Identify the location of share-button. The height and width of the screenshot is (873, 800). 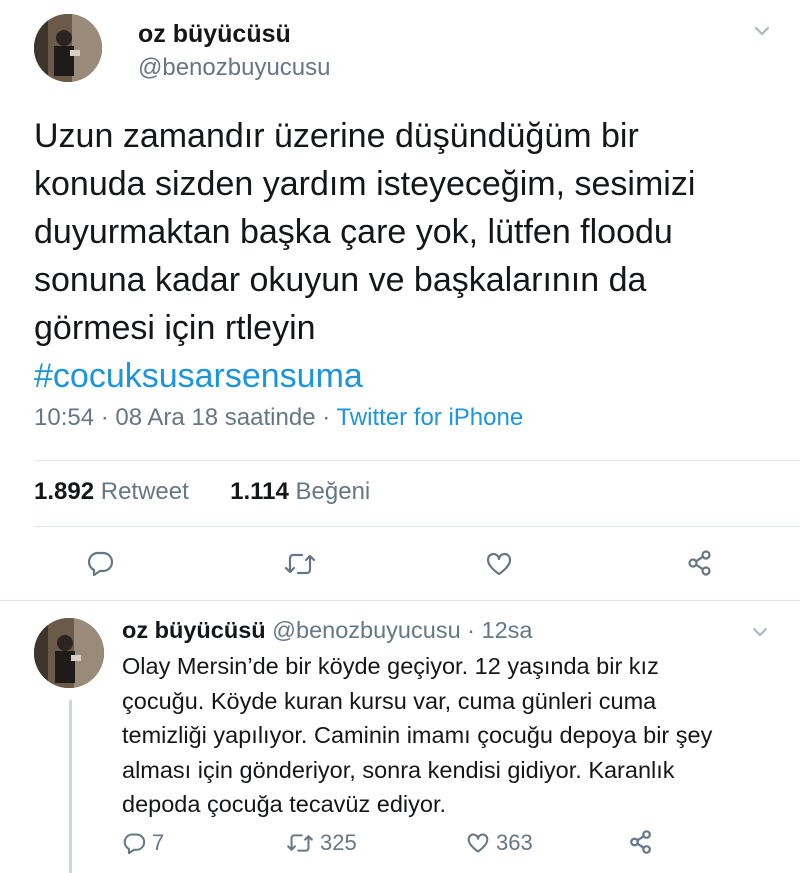
(700, 563).